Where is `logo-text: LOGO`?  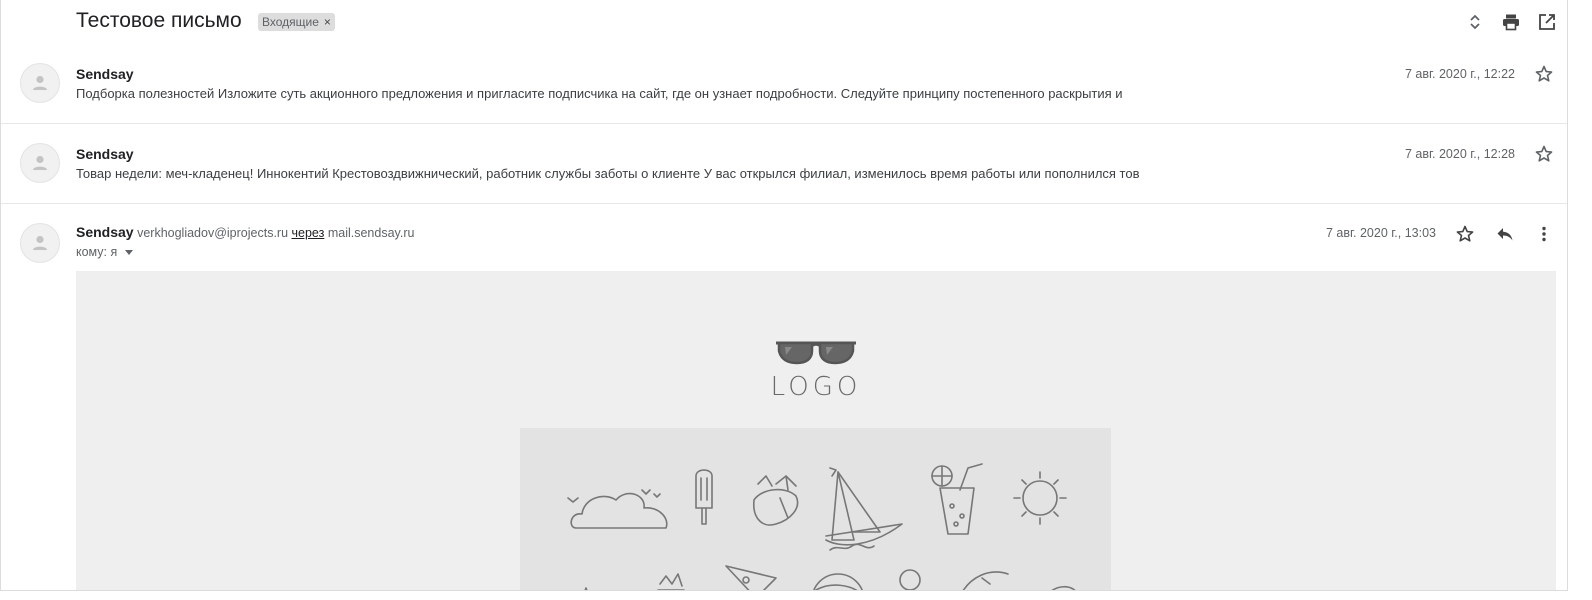
logo-text: LOGO is located at coordinates (816, 387).